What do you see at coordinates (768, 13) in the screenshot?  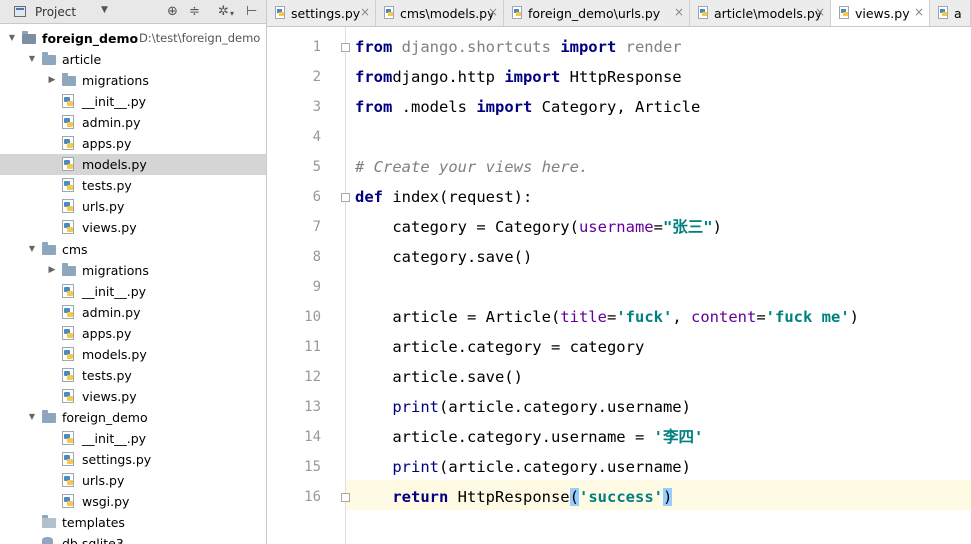 I see `tab-label: article\models.py` at bounding box center [768, 13].